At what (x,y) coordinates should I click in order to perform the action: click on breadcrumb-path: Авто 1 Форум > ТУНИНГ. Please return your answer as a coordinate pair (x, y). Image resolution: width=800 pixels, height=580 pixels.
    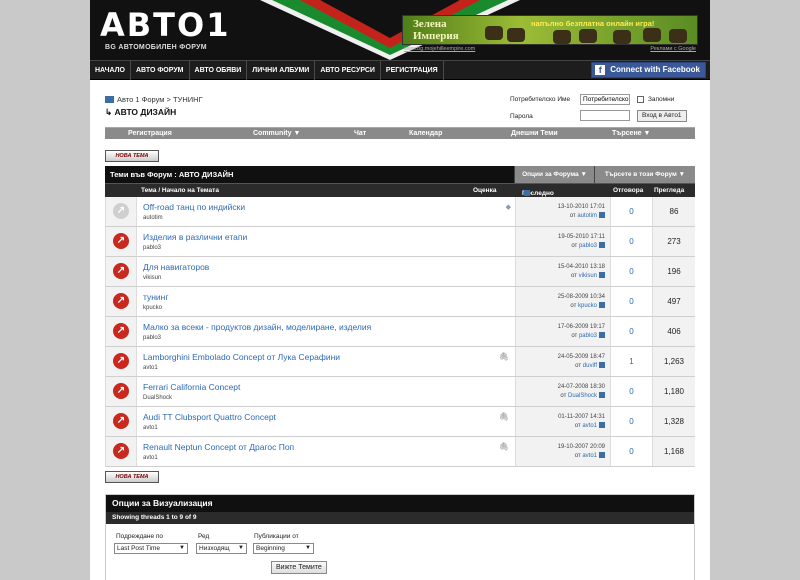
    Looking at the image, I should click on (160, 99).